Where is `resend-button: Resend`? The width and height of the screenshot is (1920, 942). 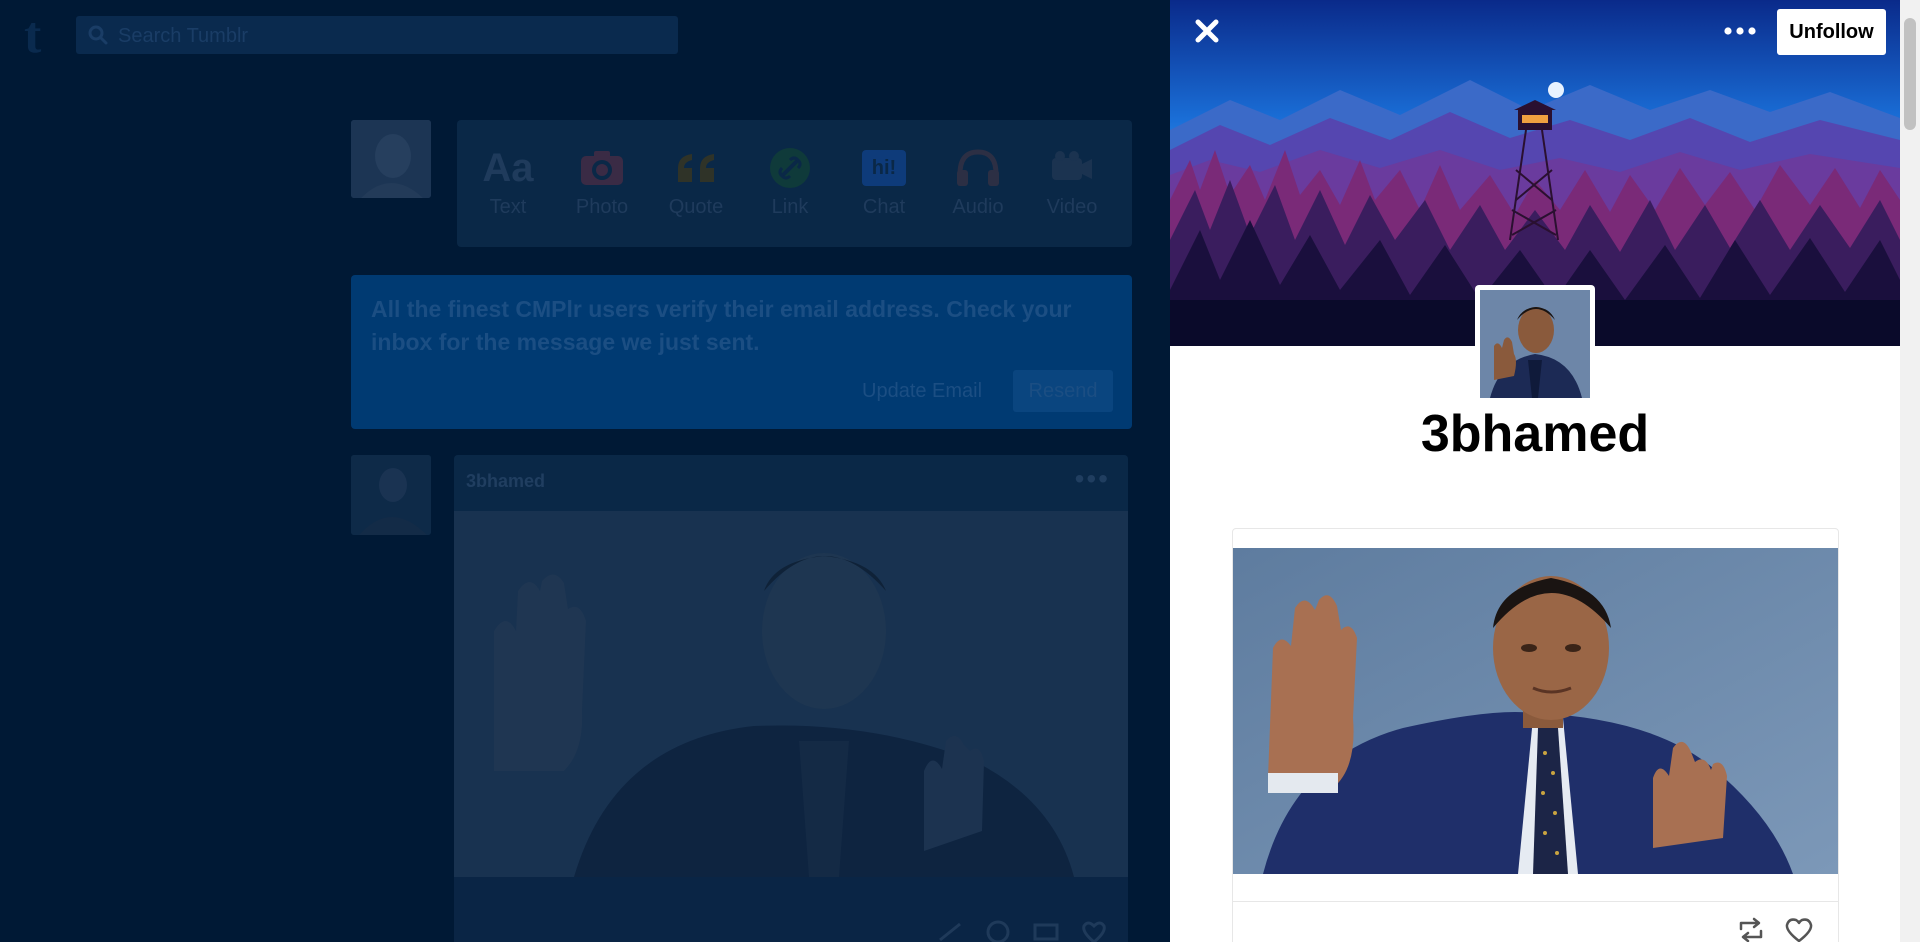
resend-button: Resend is located at coordinates (1063, 391).